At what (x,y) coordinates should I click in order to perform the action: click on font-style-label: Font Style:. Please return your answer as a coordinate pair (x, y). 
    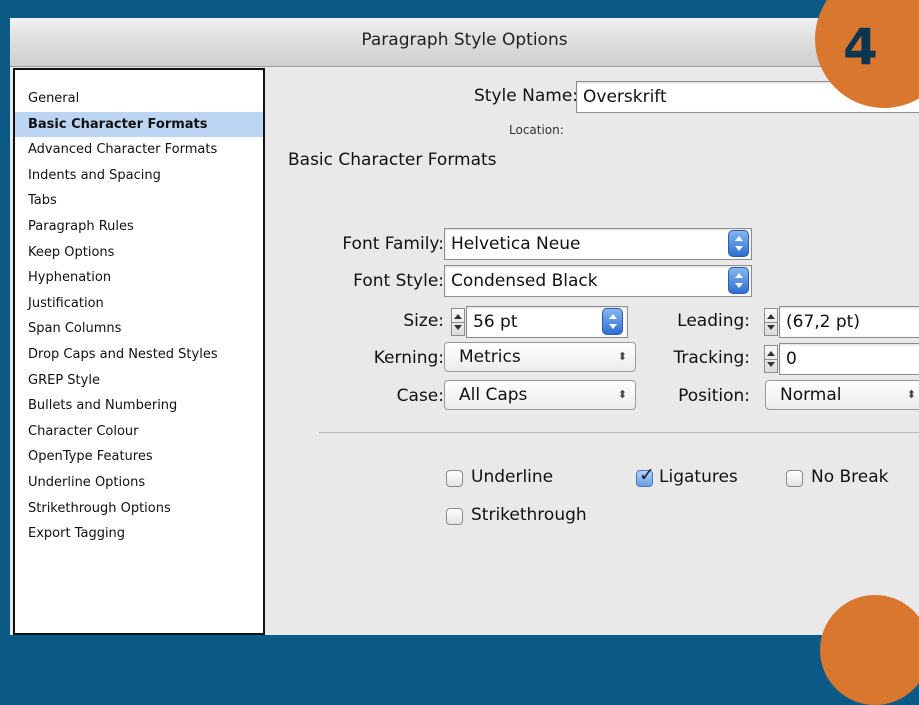
    Looking at the image, I should click on (398, 281).